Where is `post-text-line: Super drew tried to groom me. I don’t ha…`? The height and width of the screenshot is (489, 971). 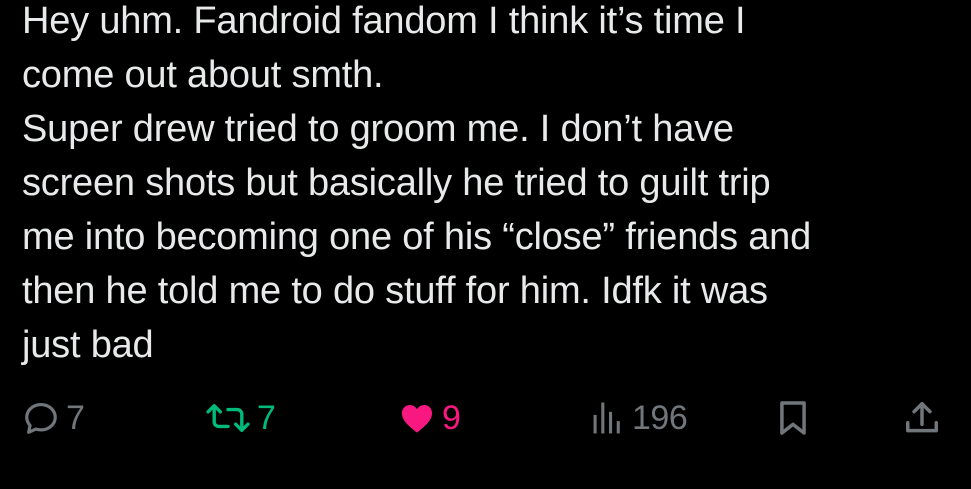 post-text-line: Super drew tried to groom me. I don’t ha… is located at coordinates (378, 129).